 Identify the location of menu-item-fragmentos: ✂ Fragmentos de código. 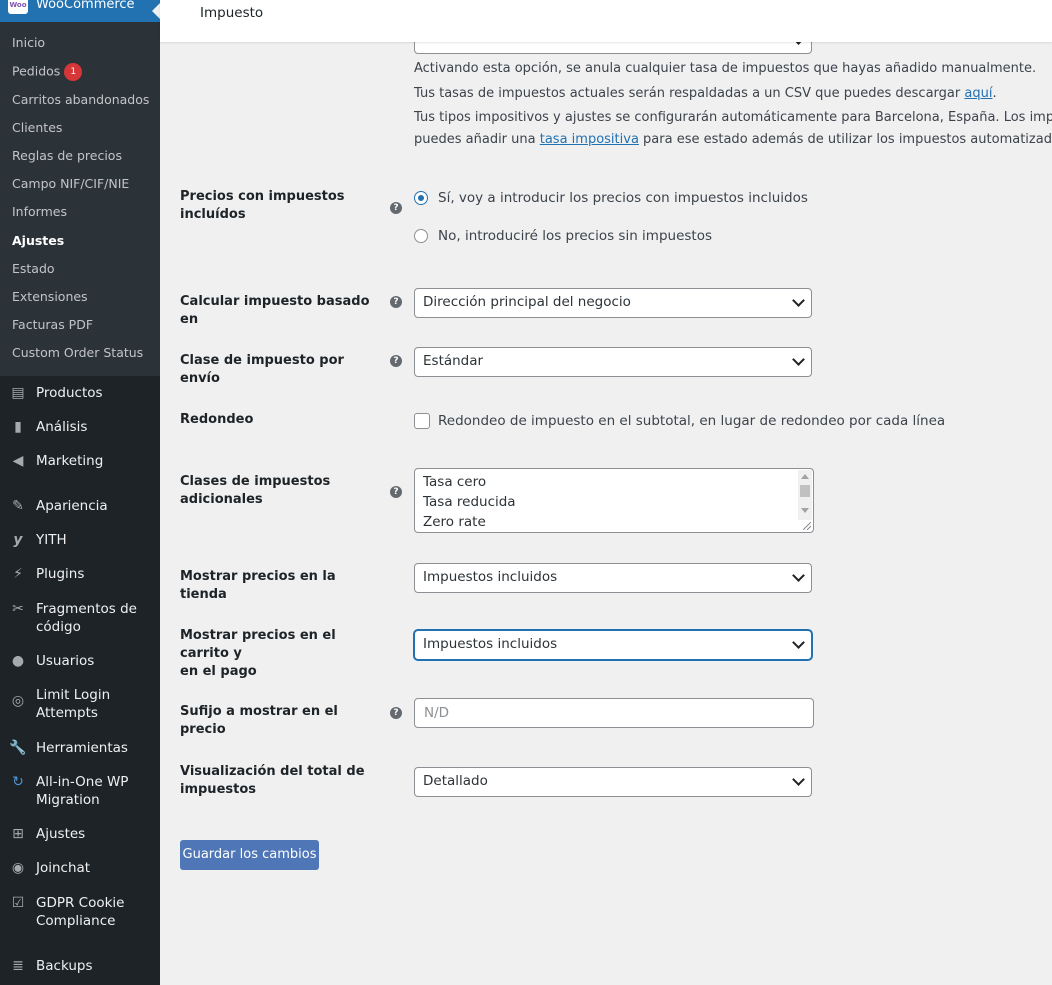
(80, 619).